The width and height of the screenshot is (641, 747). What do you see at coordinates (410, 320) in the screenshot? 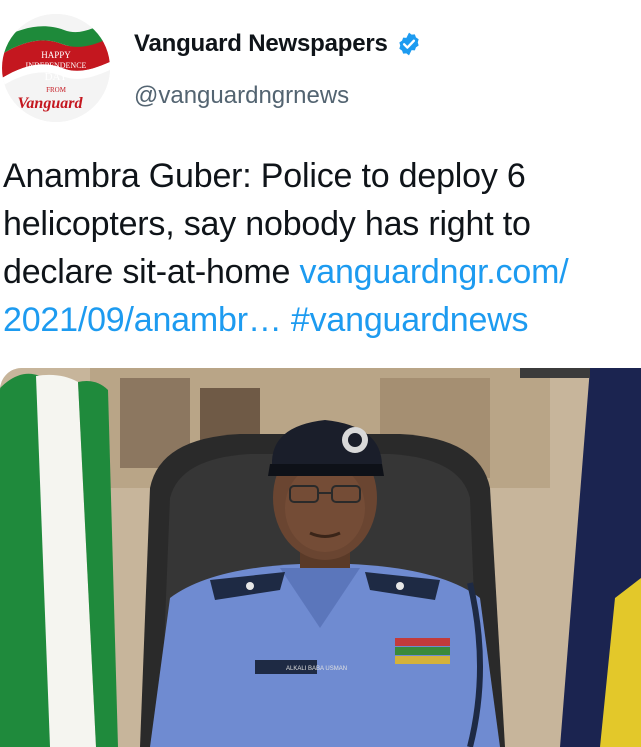
I see `tweet-hashtag: #vanguardnews` at bounding box center [410, 320].